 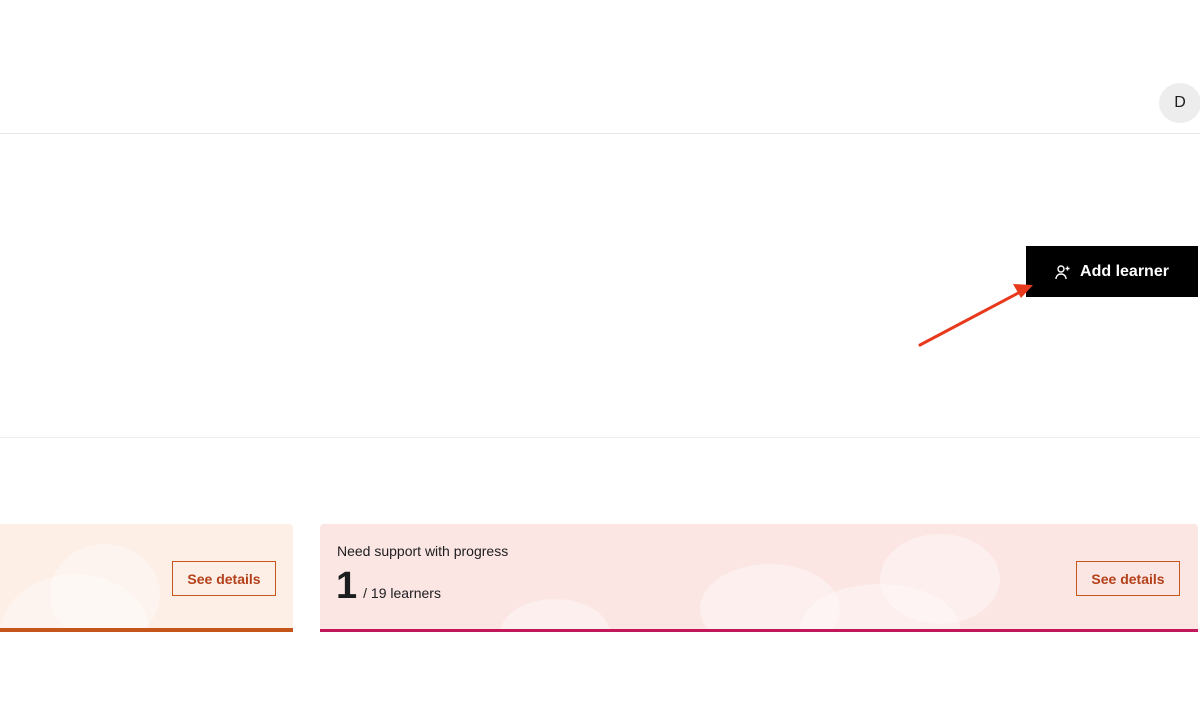 What do you see at coordinates (1063, 272) in the screenshot?
I see `user-plus-icon` at bounding box center [1063, 272].